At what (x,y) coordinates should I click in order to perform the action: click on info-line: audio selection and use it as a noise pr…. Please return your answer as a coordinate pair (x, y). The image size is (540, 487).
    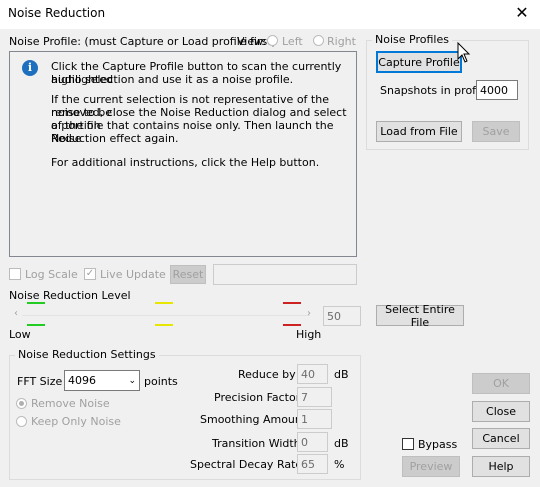
    Looking at the image, I should click on (172, 79).